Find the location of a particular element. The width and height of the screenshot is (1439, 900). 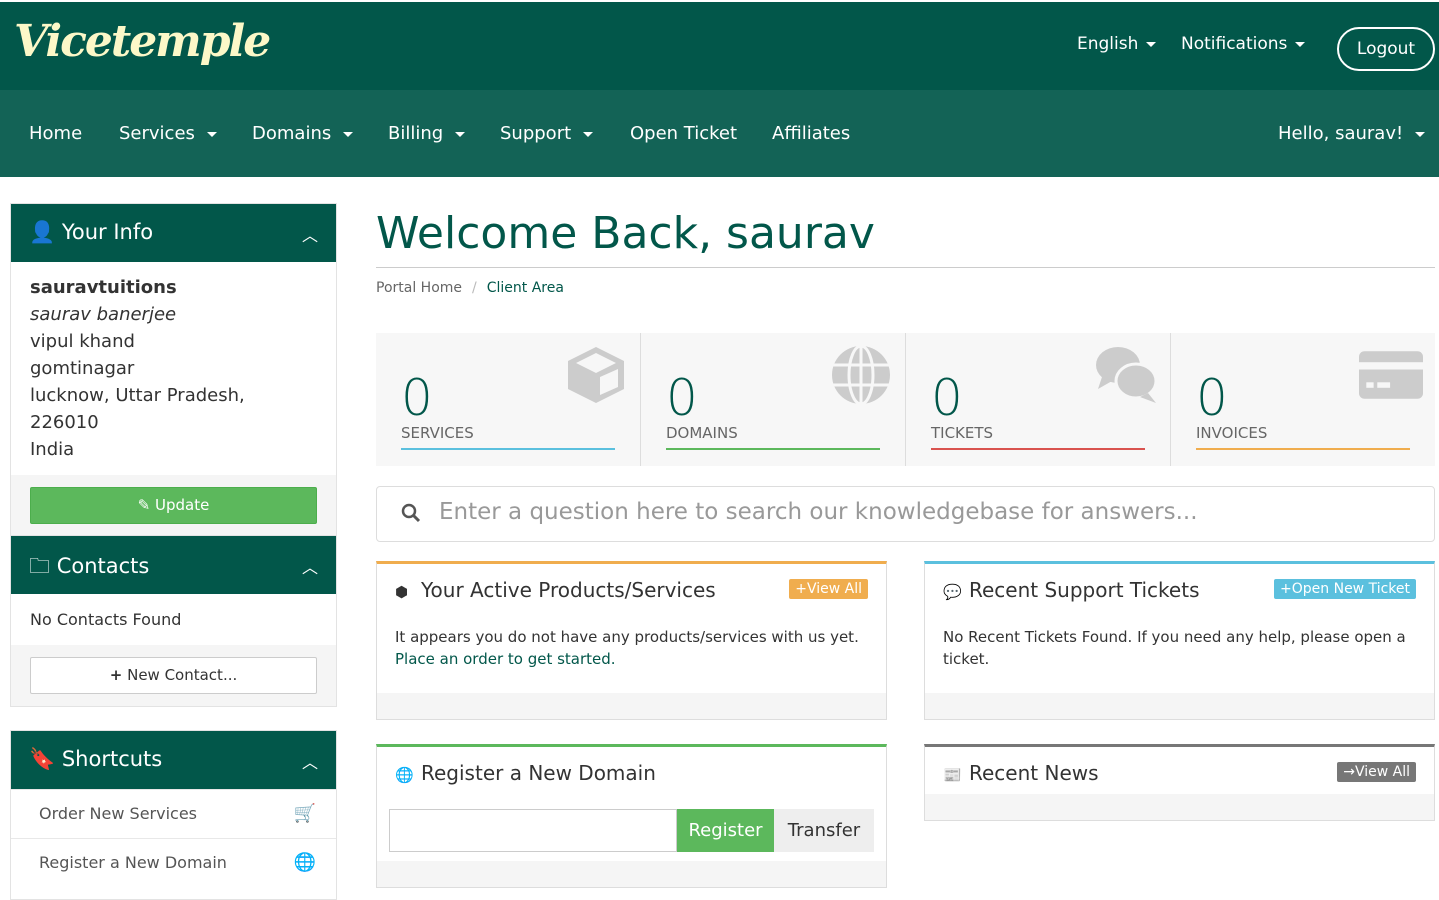

notifications-label: Notifications is located at coordinates (1234, 44).